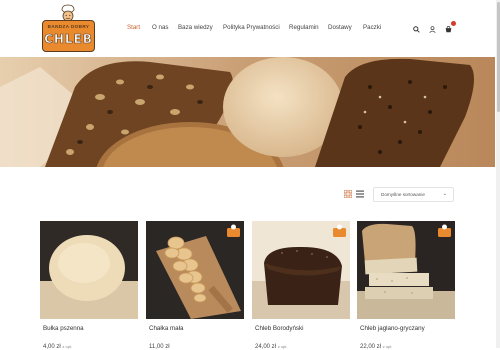 The height and width of the screenshot is (350, 500). I want to click on product-price-value: 11,00 zł, so click(159, 347).